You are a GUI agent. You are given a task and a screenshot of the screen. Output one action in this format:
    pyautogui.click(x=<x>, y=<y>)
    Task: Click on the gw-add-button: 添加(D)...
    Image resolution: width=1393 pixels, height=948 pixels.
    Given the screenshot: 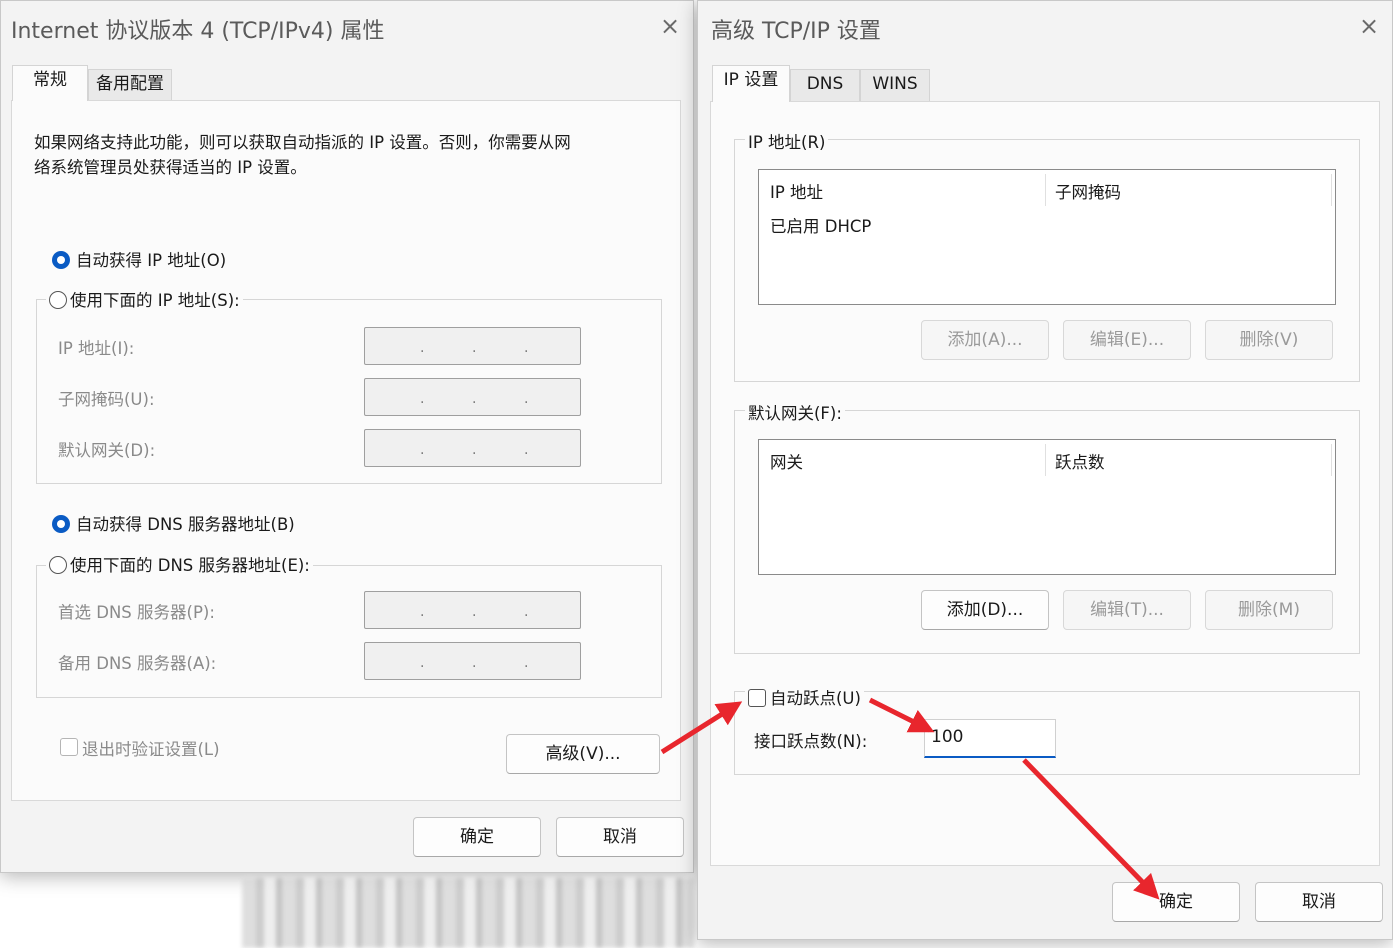 What is the action you would take?
    pyautogui.click(x=985, y=610)
    